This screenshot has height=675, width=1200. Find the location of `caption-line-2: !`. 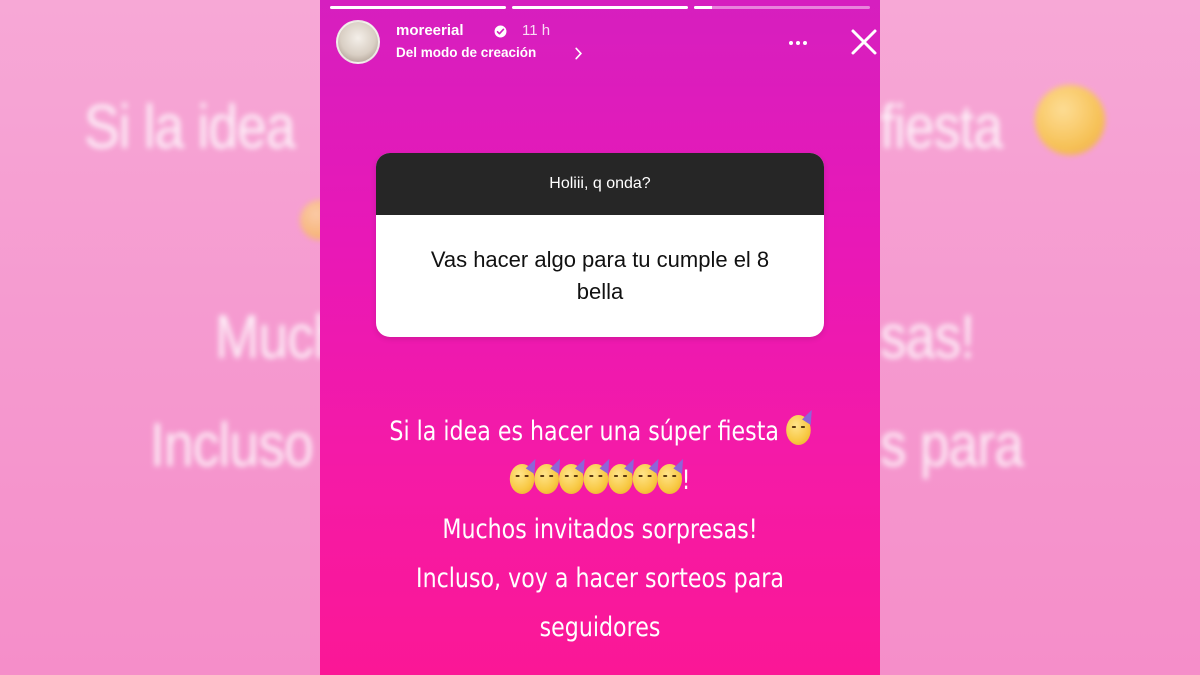

caption-line-2: ! is located at coordinates (599, 480).